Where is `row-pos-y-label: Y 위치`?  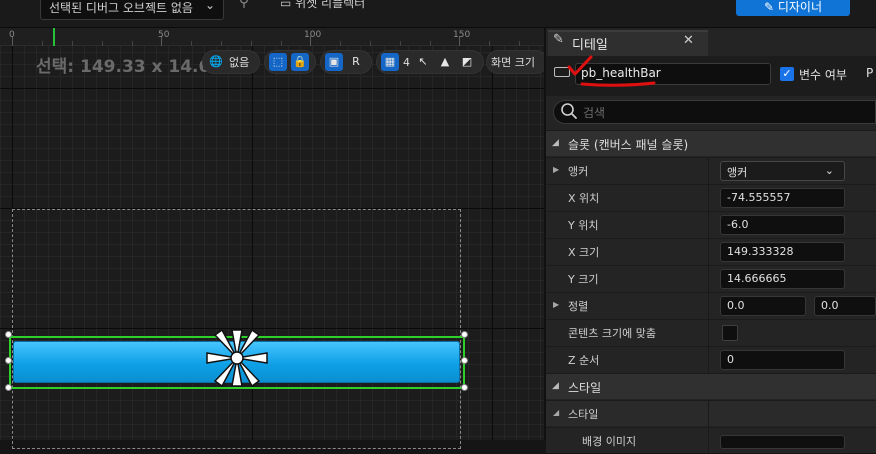 row-pos-y-label: Y 위치 is located at coordinates (583, 225).